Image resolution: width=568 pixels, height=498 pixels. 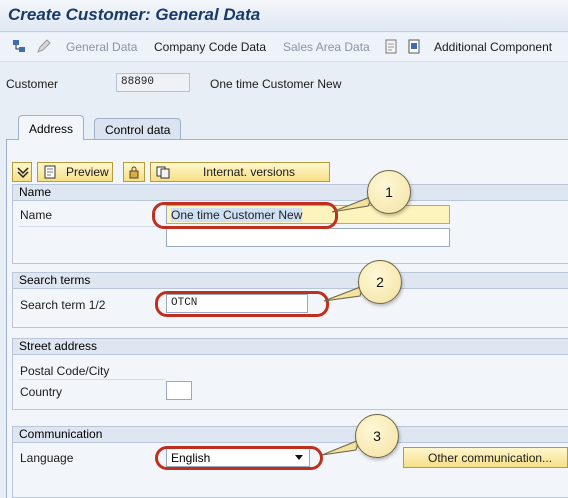 I want to click on callout-3: 3, so click(x=377, y=436).